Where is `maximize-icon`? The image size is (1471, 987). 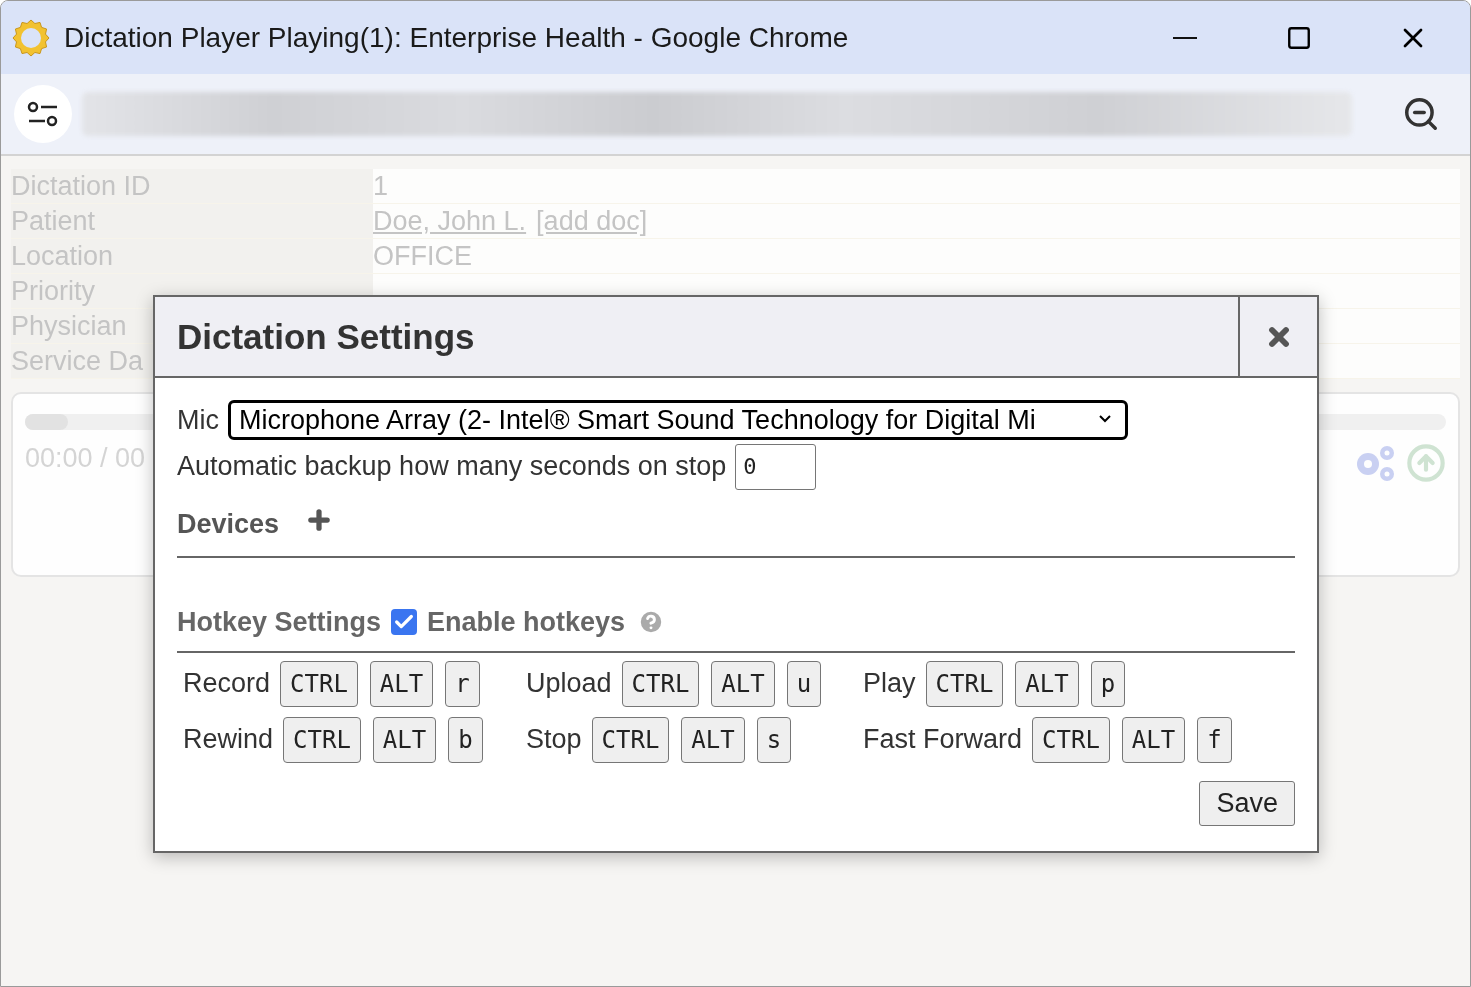
maximize-icon is located at coordinates (1299, 37).